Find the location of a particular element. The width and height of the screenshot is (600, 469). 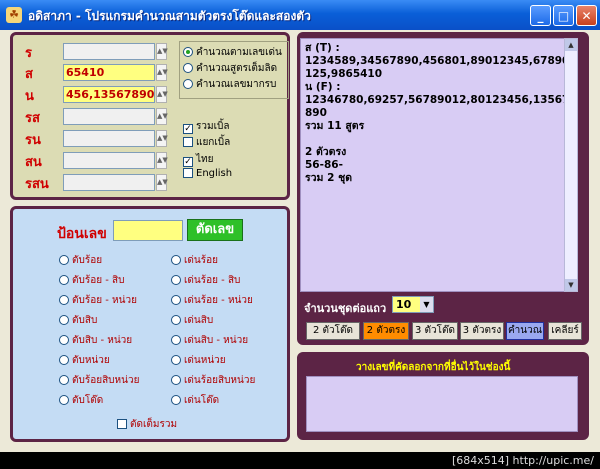

calc-mode-option-2: คำนวณเลขมากรบ is located at coordinates (229, 84).